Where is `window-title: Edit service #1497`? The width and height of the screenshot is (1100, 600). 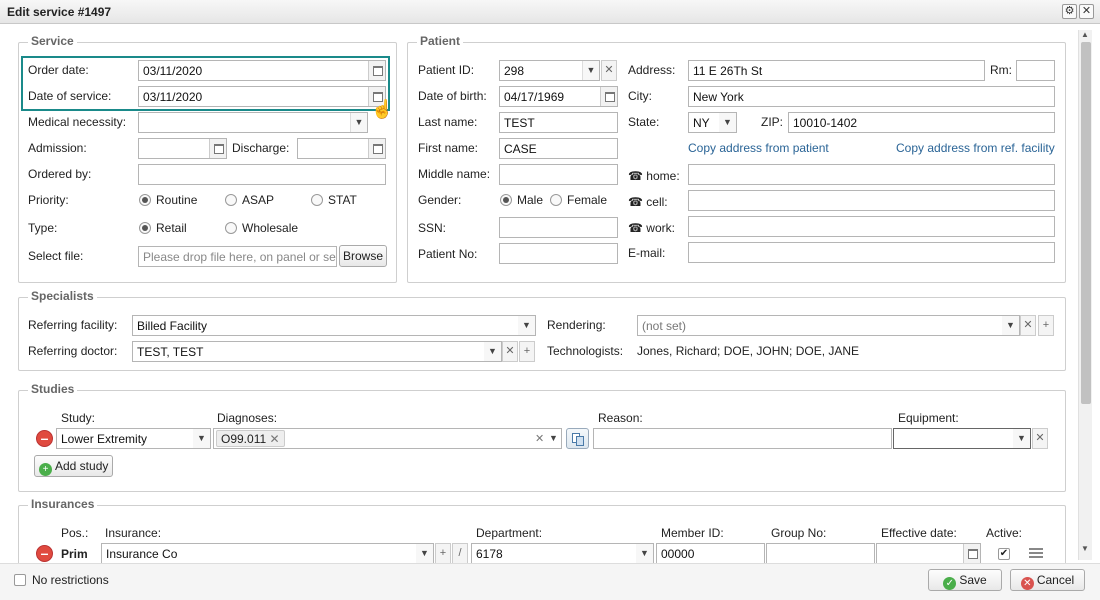
window-title: Edit service #1497 is located at coordinates (59, 12).